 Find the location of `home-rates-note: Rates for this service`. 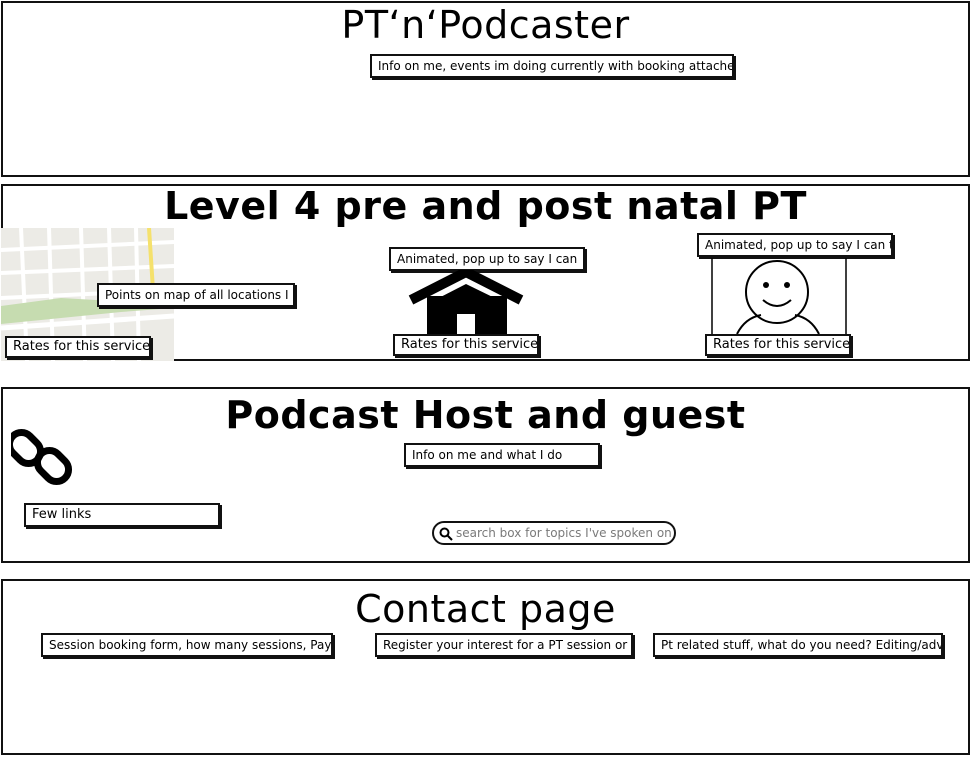

home-rates-note: Rates for this service is located at coordinates (466, 345).